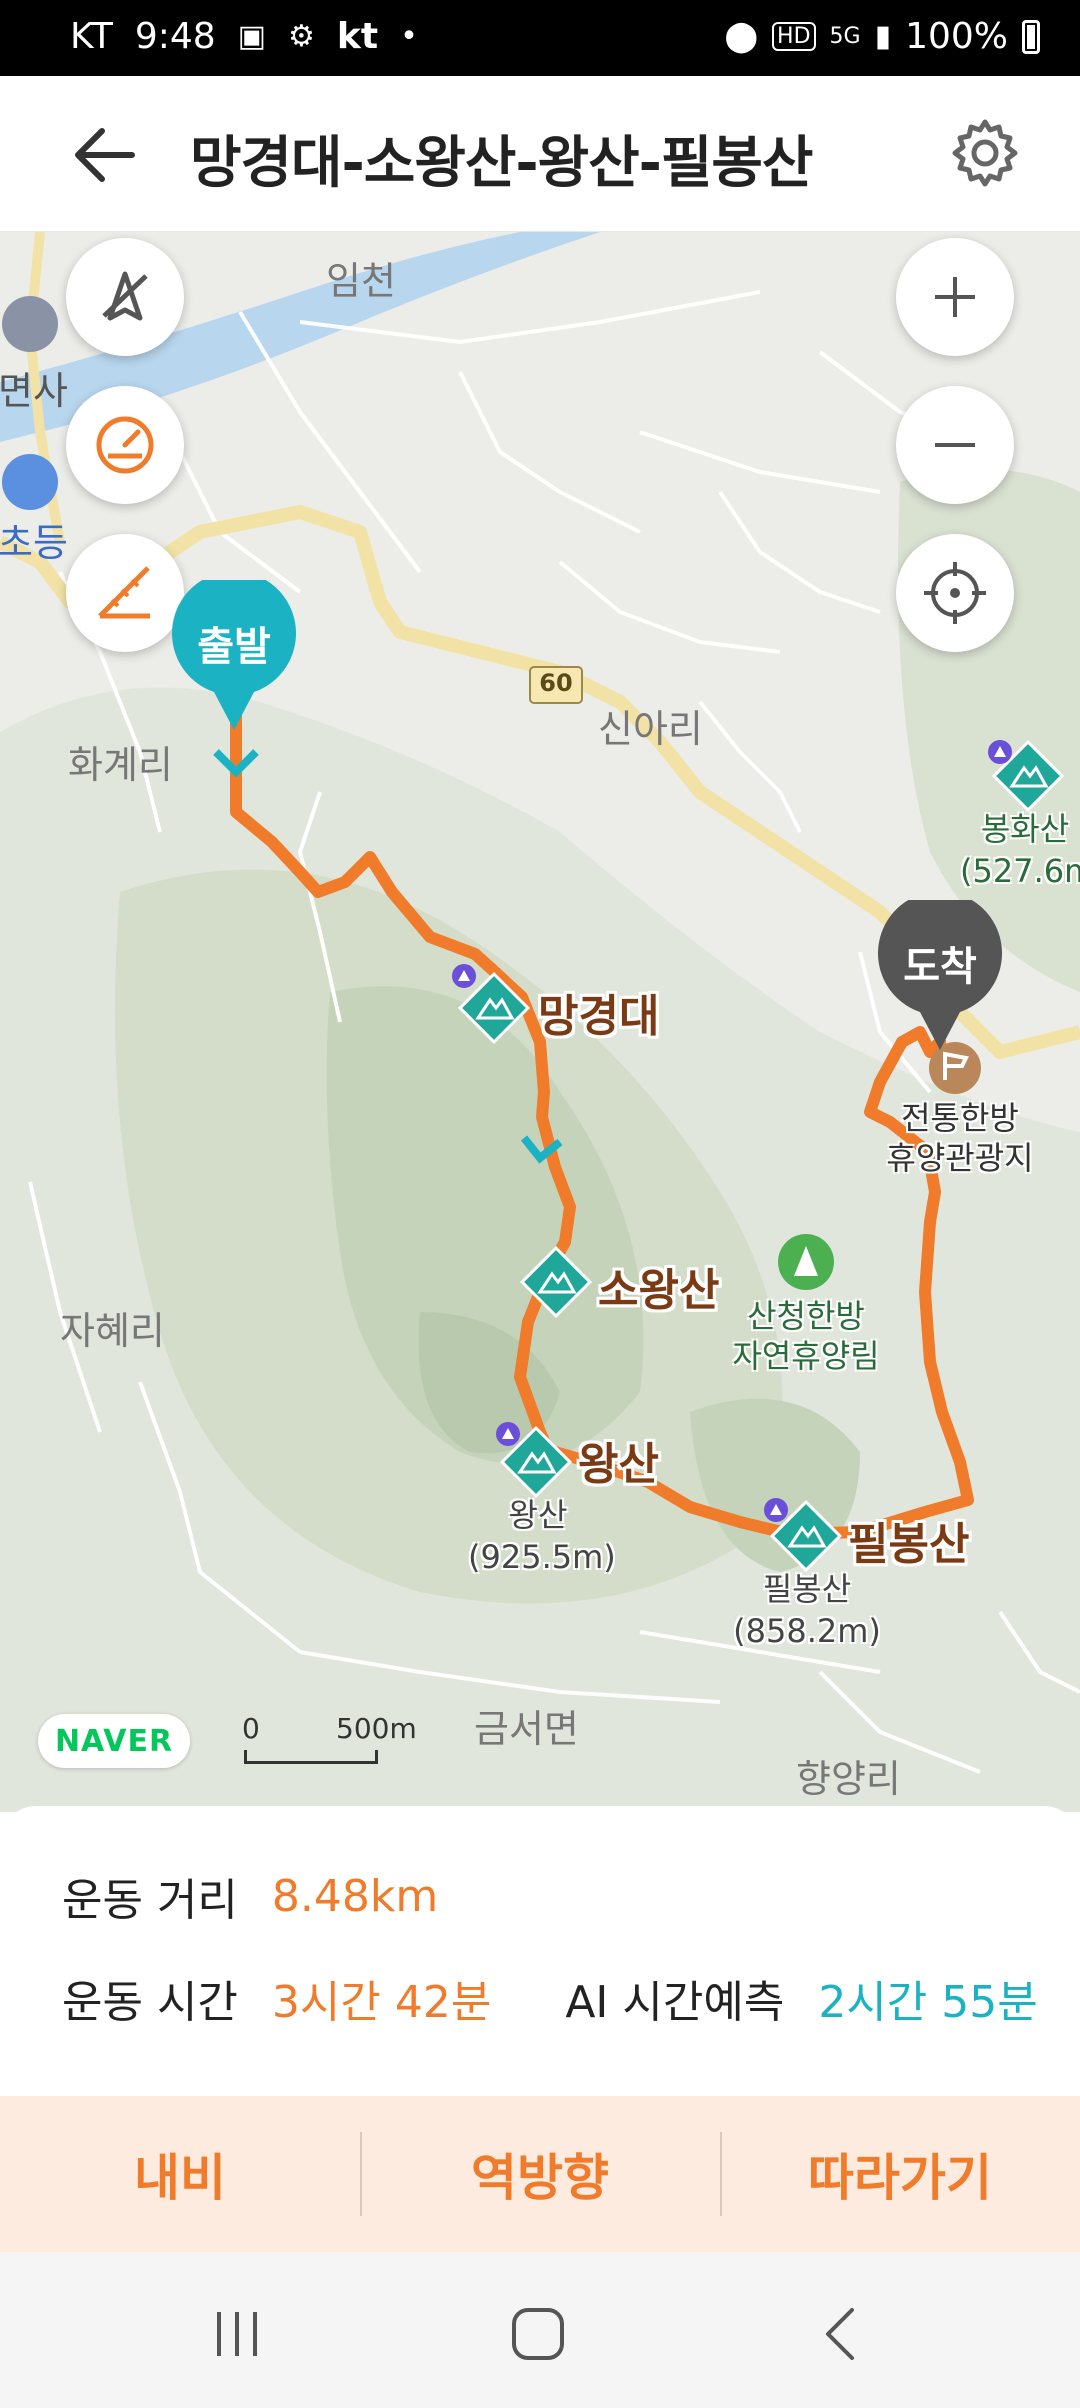 The width and height of the screenshot is (1080, 2408). What do you see at coordinates (542, 1536) in the screenshot?
I see `peak-sub-wangsan: 왕산 (925.5m)` at bounding box center [542, 1536].